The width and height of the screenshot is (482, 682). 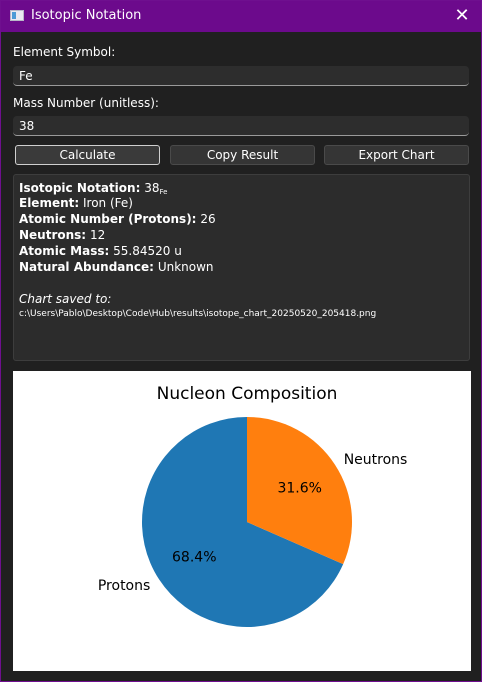 I want to click on notation-row: Isotopic Notation: 38Fe, so click(x=93, y=188).